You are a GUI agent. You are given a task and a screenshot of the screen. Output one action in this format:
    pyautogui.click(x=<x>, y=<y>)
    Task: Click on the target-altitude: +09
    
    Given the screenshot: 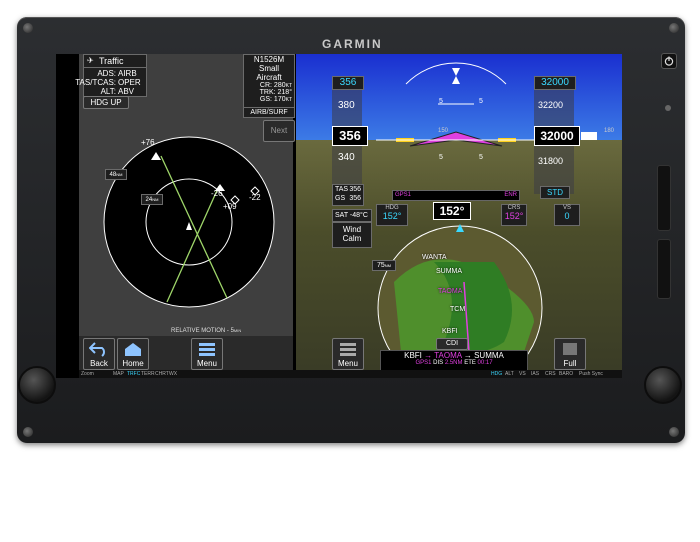 What is the action you would take?
    pyautogui.click(x=230, y=206)
    